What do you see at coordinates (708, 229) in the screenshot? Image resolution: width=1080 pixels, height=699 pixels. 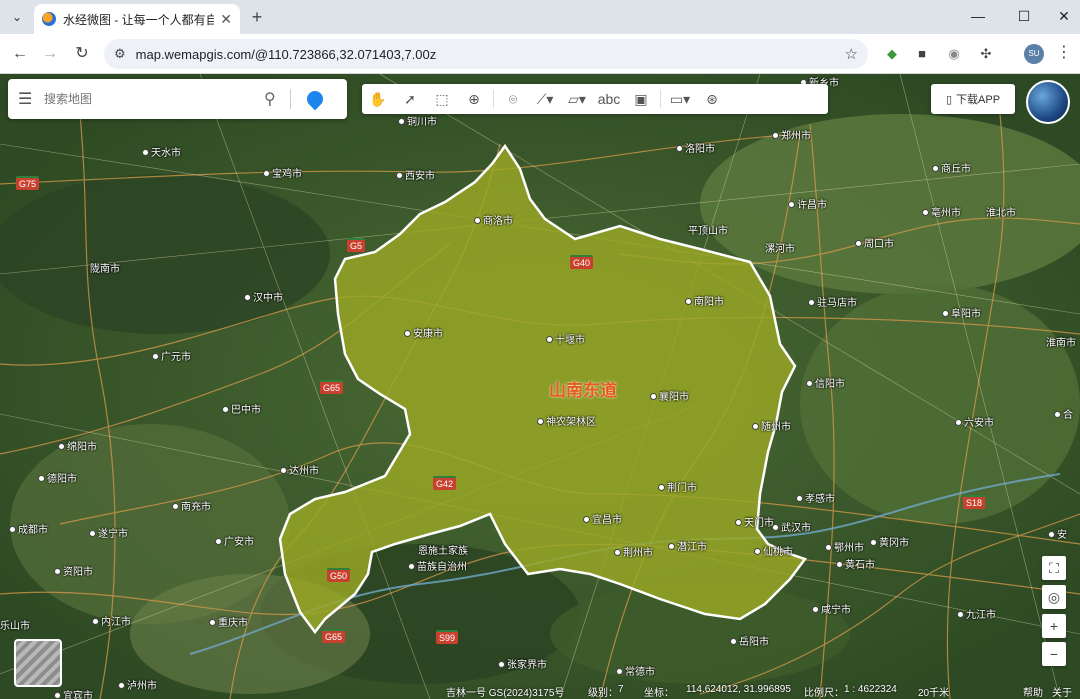 I see `city-label: 平顶山市` at bounding box center [708, 229].